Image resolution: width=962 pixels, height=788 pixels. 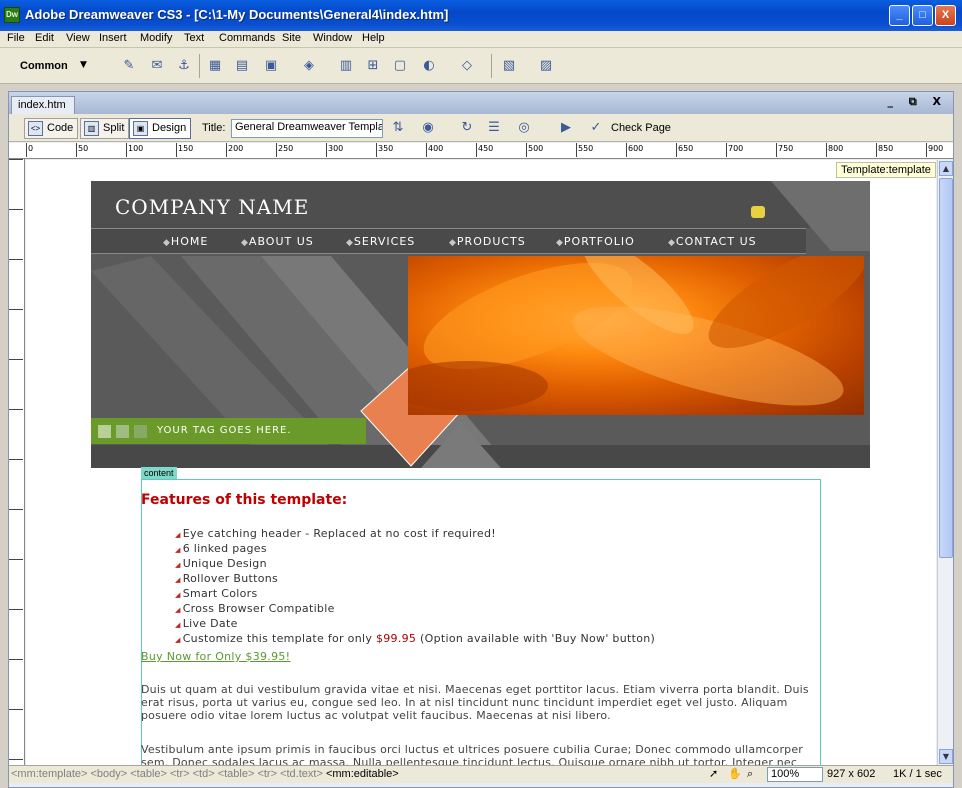 I want to click on div-icon: ▤, so click(x=242, y=66).